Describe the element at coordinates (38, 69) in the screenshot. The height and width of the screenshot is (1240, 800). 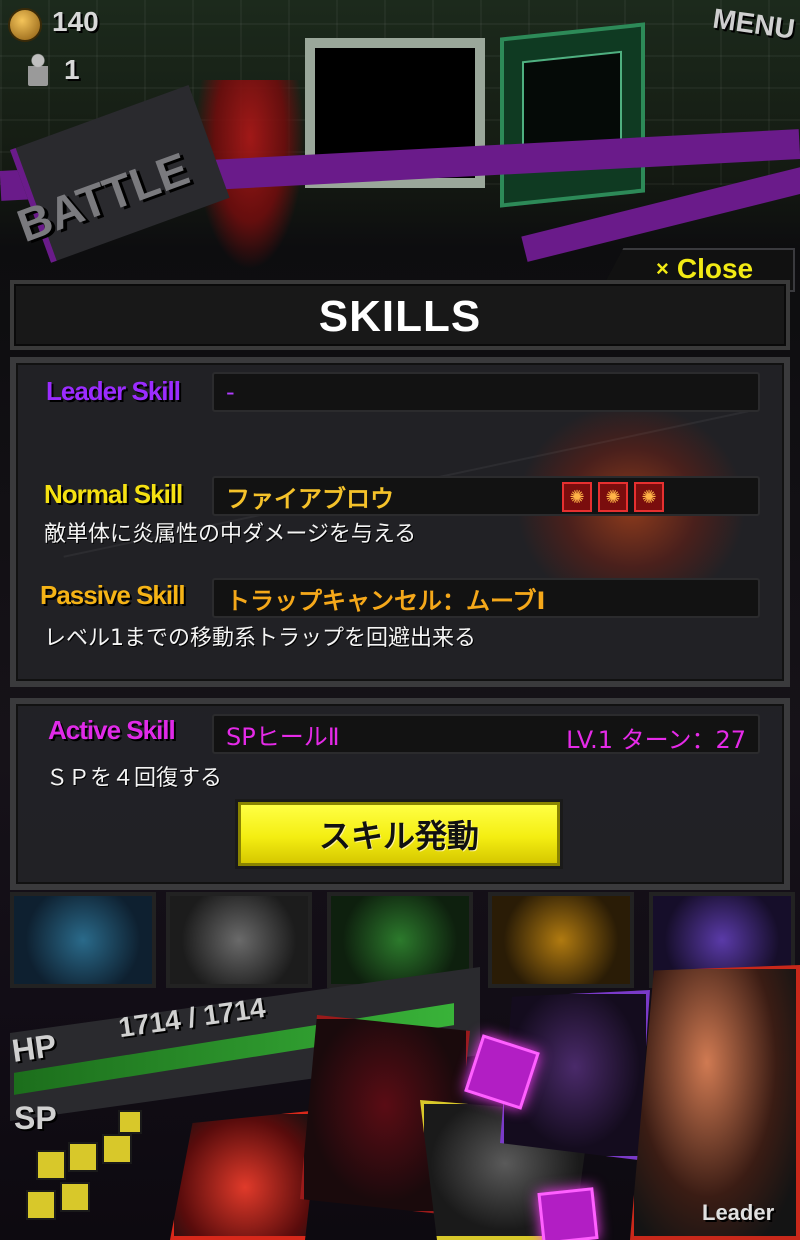
I see `pawn-icon` at that location.